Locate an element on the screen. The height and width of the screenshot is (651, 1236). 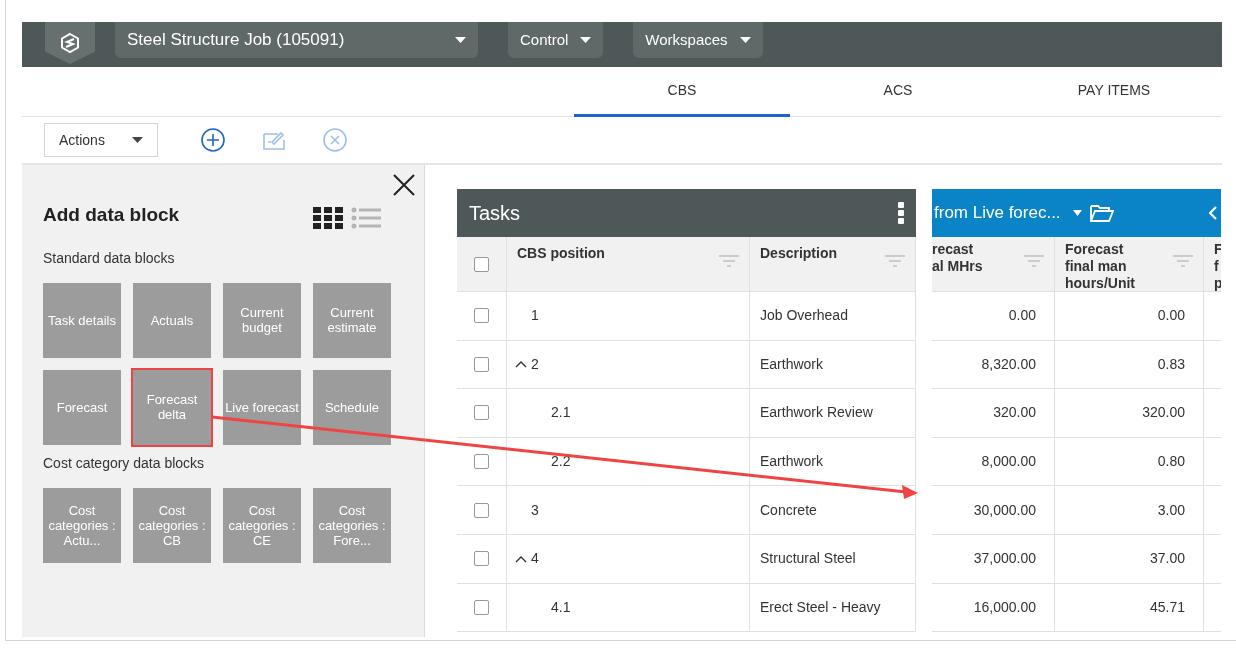
table-cell-text: 8,320.00 is located at coordinates (1008, 364).